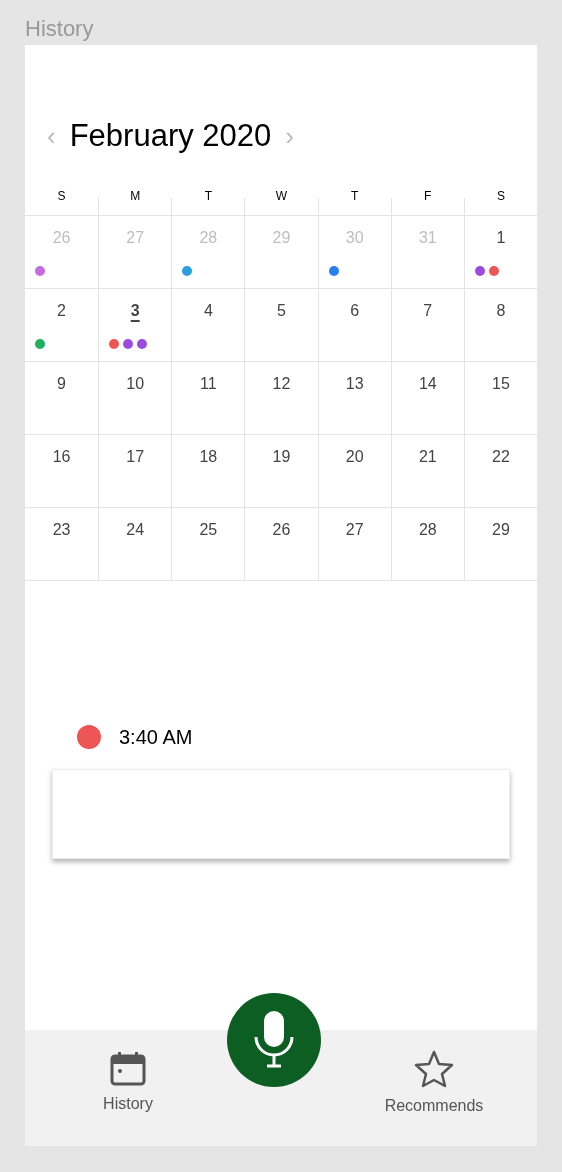 This screenshot has width=562, height=1172. Describe the element at coordinates (501, 384) in the screenshot. I see `day-number: 15` at that location.